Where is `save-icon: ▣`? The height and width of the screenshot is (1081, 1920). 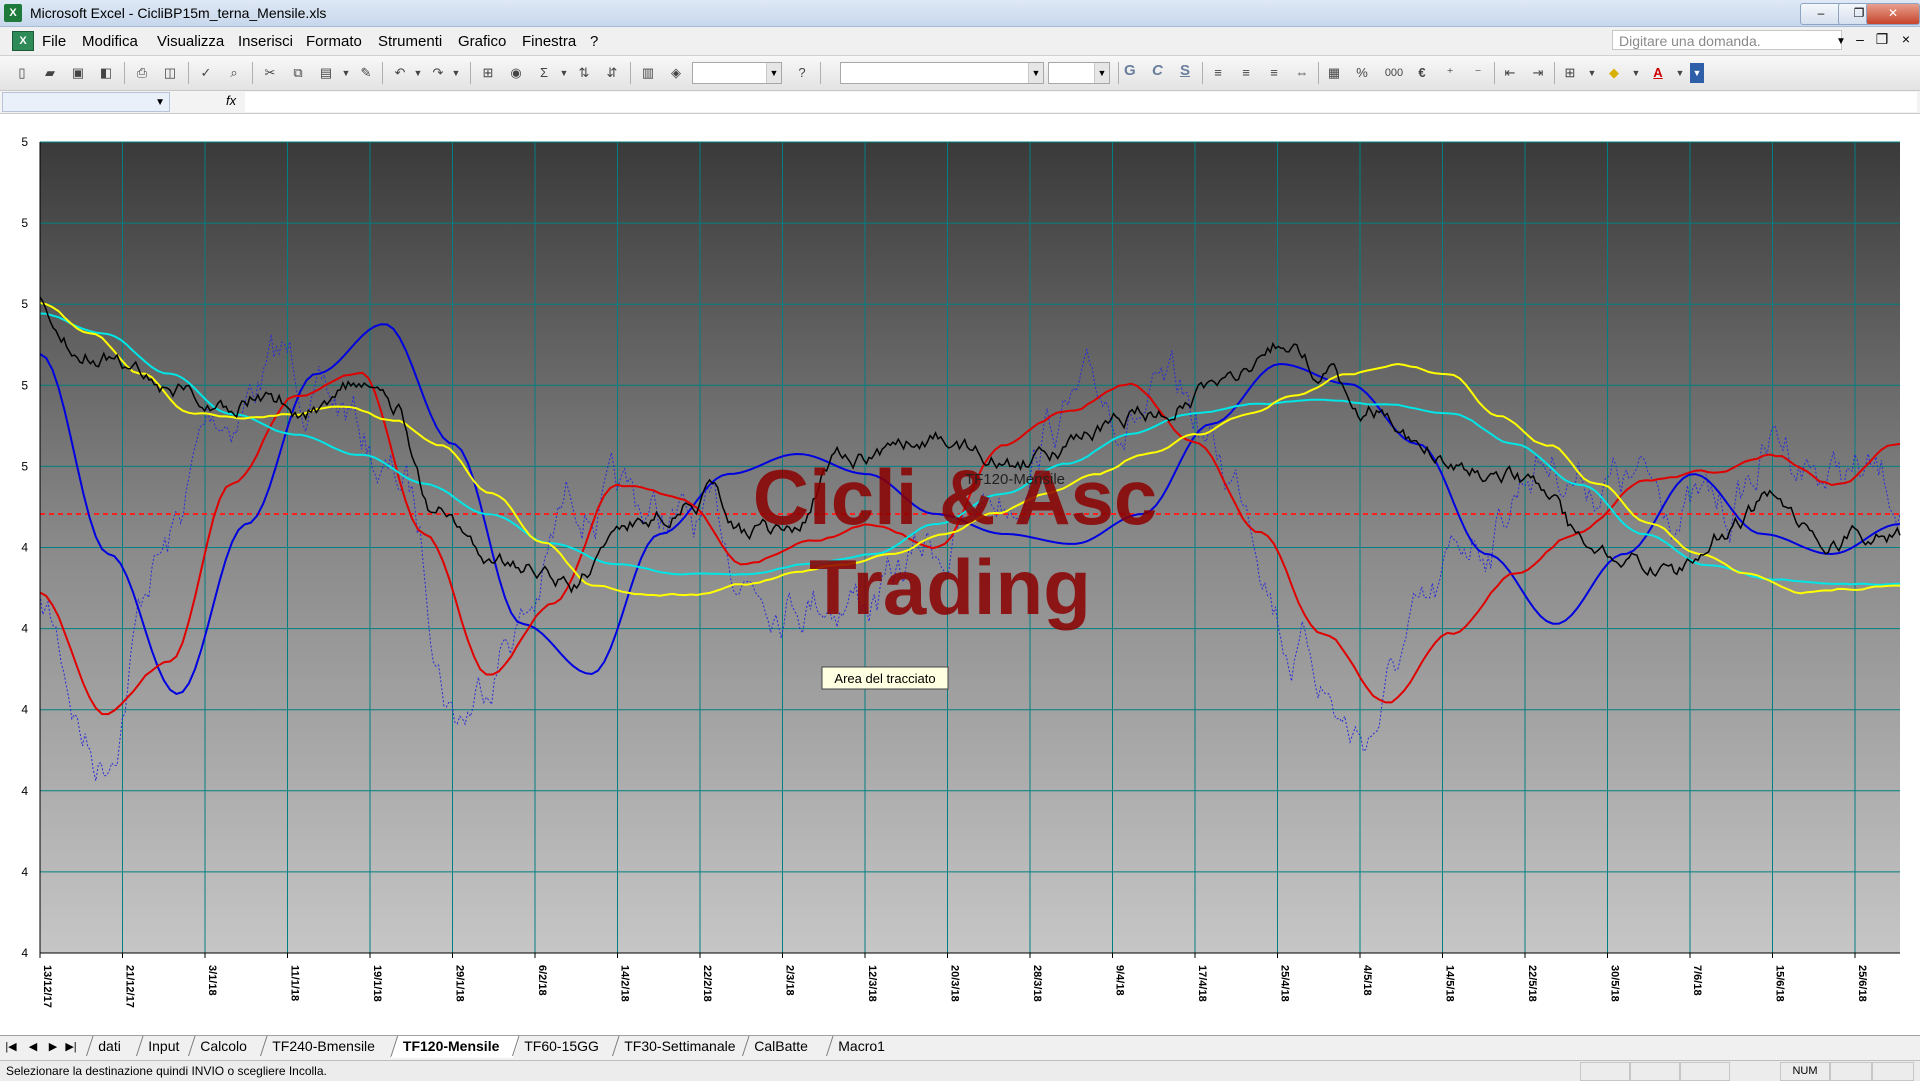
save-icon: ▣ is located at coordinates (78, 73).